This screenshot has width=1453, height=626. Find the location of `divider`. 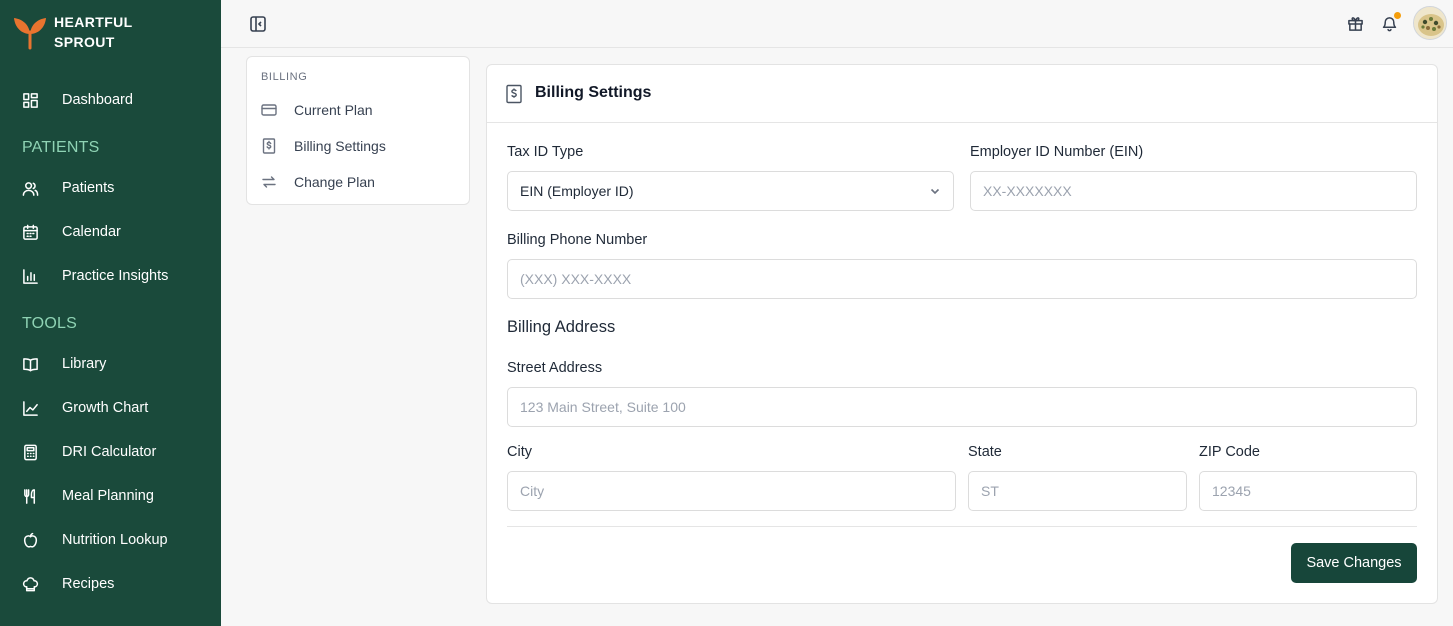

divider is located at coordinates (962, 526).